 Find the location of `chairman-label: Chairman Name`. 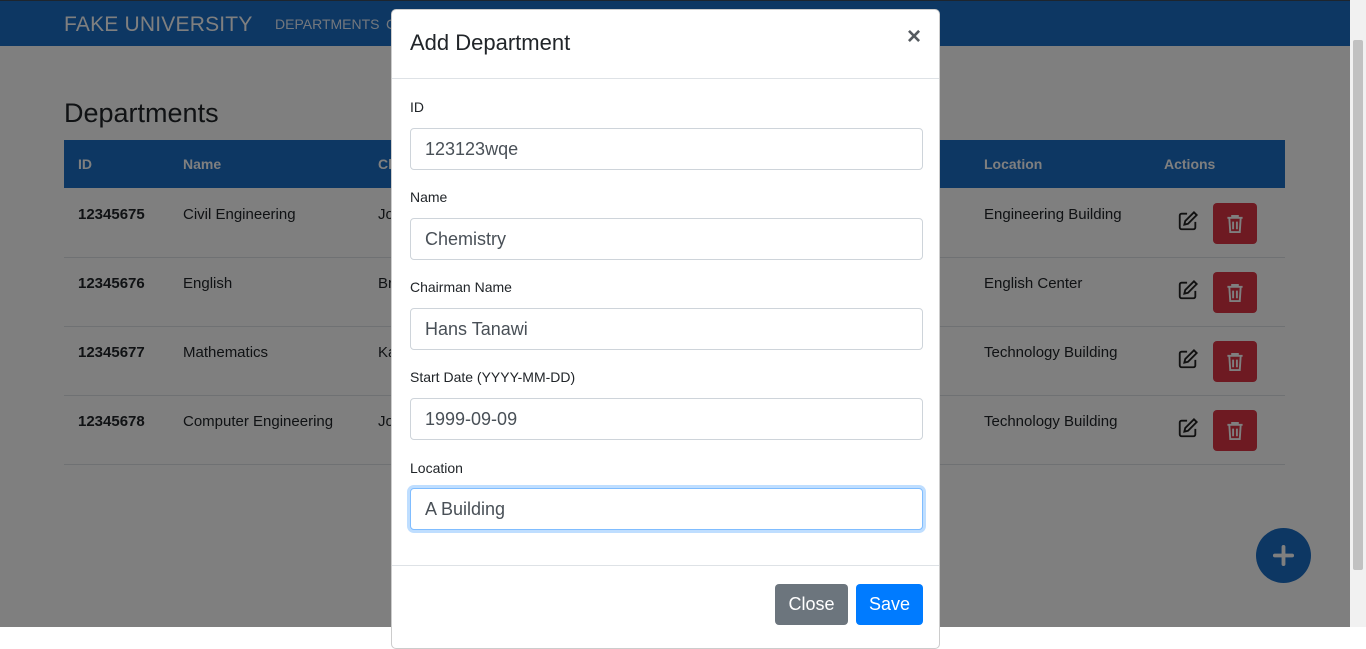

chairman-label: Chairman Name is located at coordinates (461, 287).